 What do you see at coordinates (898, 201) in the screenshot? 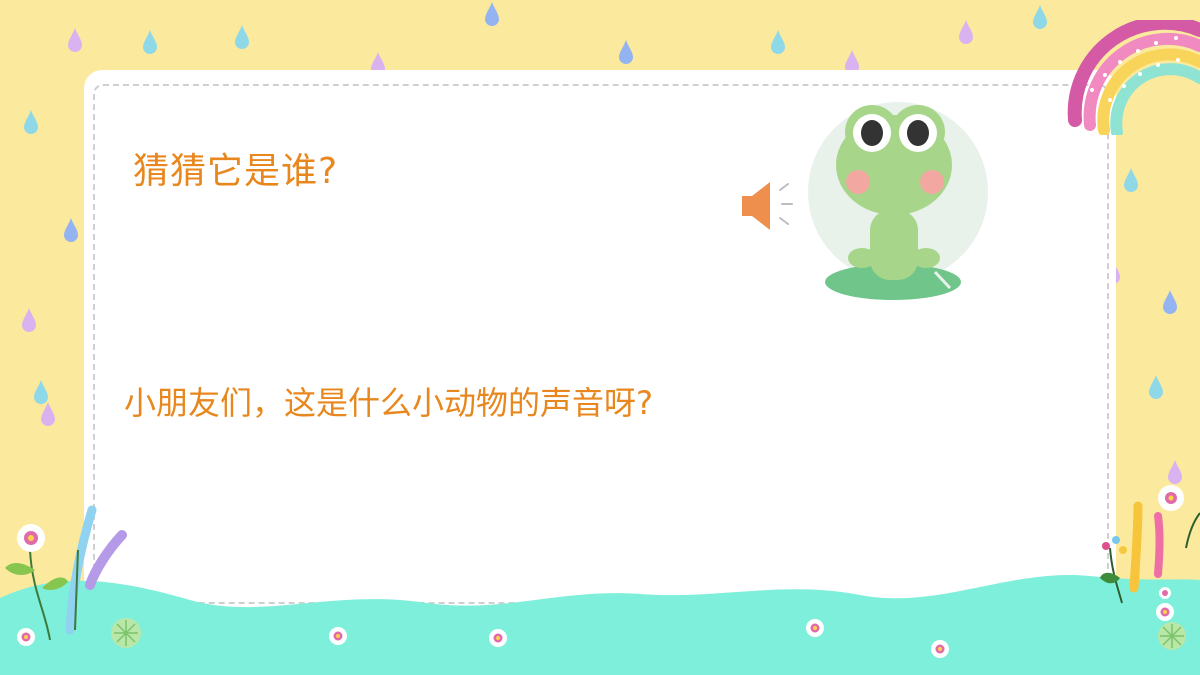
I see `frog-illustration` at bounding box center [898, 201].